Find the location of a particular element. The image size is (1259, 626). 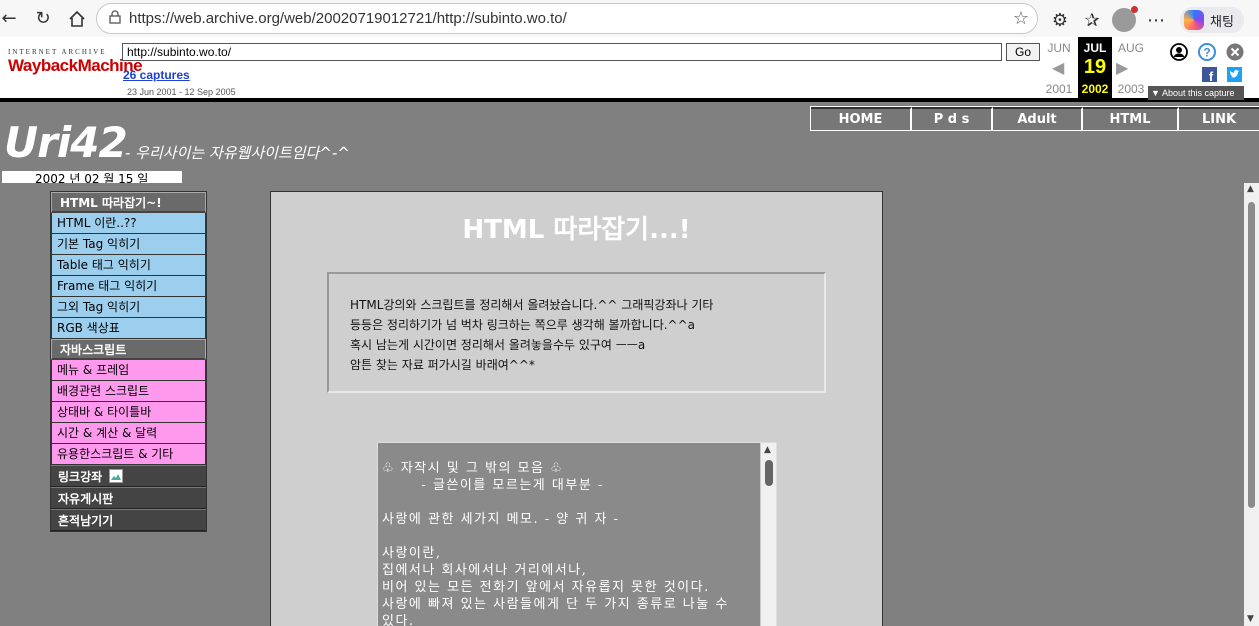

next-month-label: AUG is located at coordinates (1130, 48).